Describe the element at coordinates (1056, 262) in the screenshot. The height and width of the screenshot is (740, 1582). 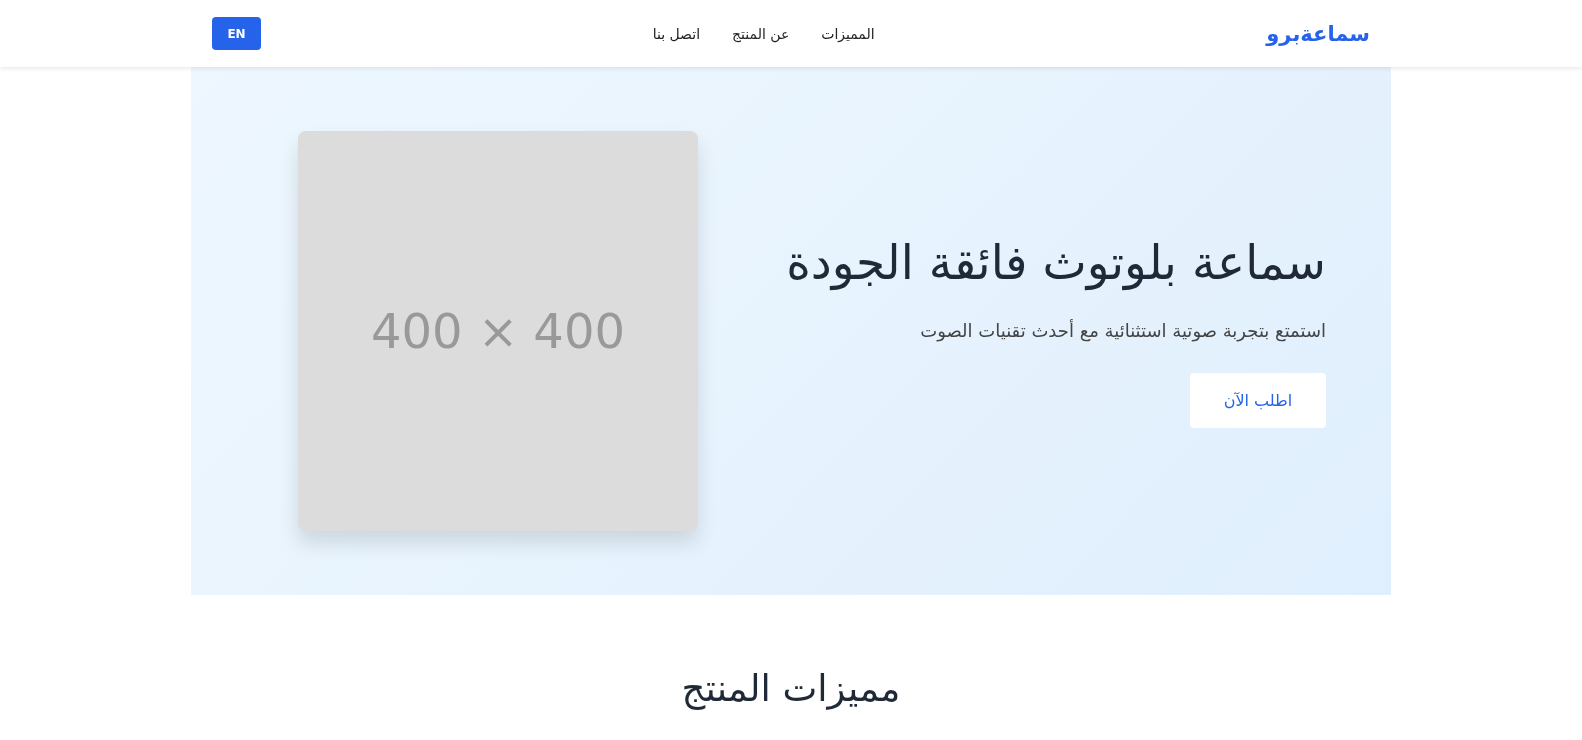
I see `hero-title: سماعة بلوتوث فائقة الجودة` at that location.